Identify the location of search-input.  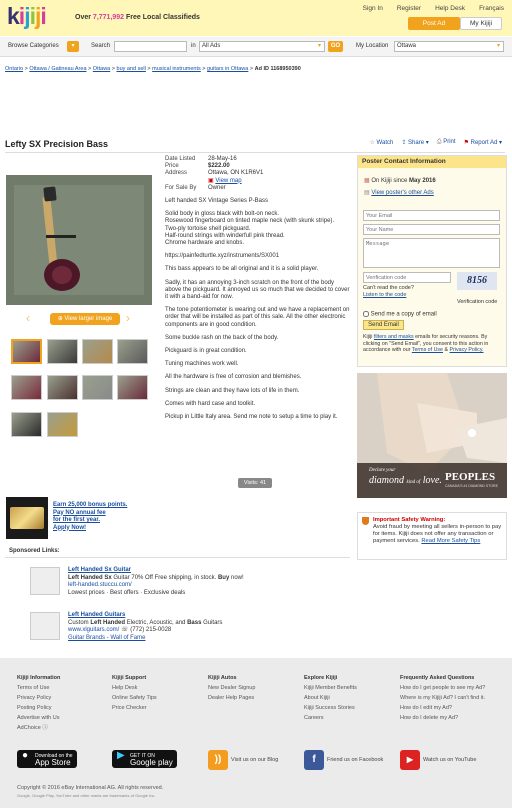
(150, 46).